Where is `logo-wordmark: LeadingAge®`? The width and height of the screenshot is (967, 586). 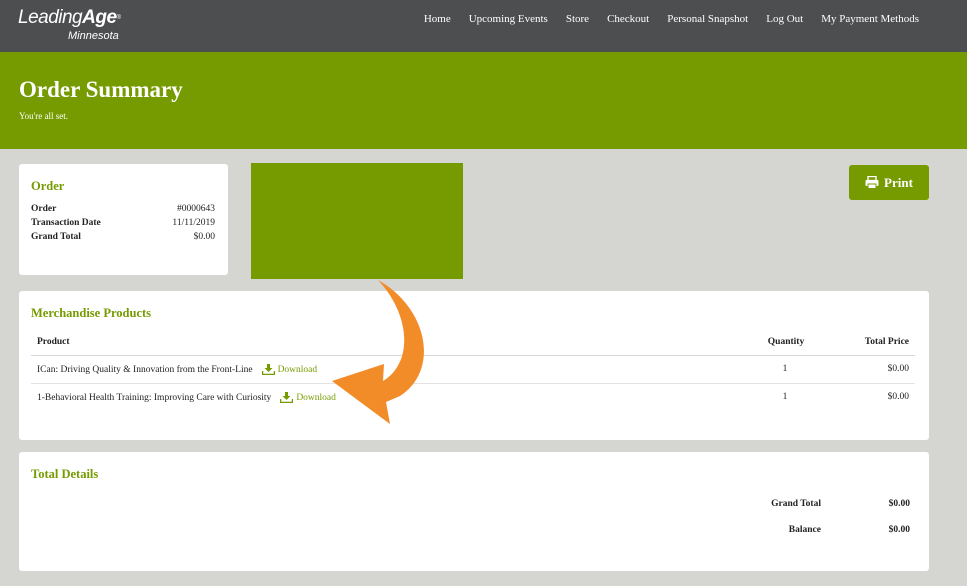
logo-wordmark: LeadingAge® is located at coordinates (69, 18).